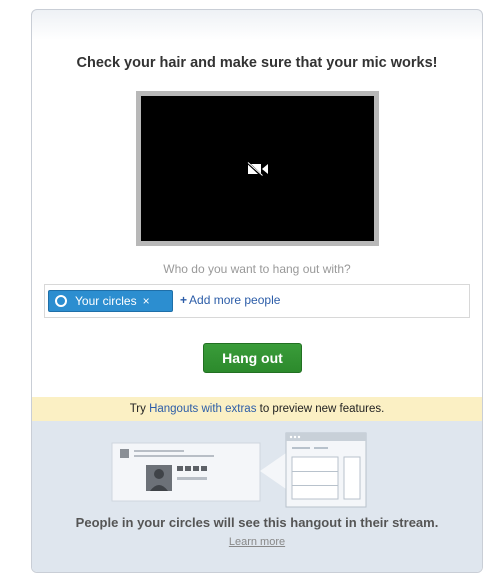 This screenshot has width=491, height=578. I want to click on extras-suffix: to preview new features., so click(320, 409).